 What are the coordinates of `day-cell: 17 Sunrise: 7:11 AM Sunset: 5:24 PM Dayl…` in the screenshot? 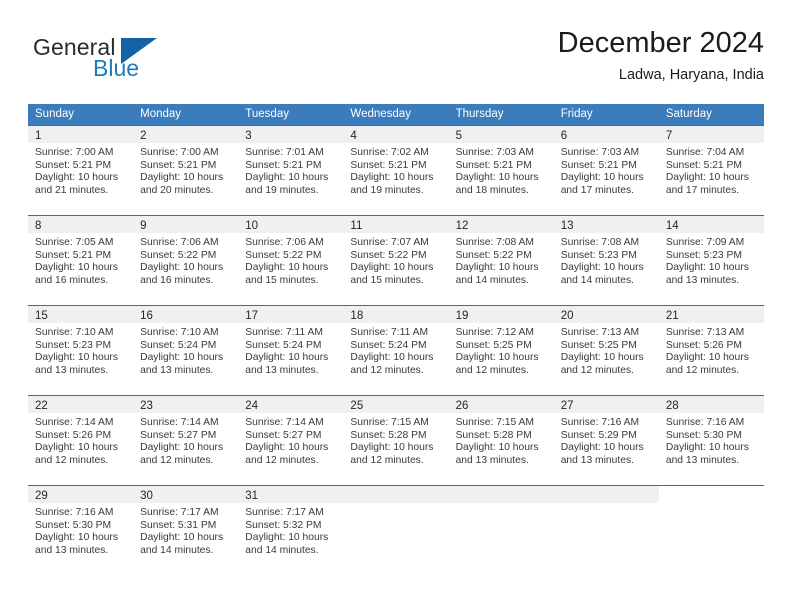 It's located at (291, 346).